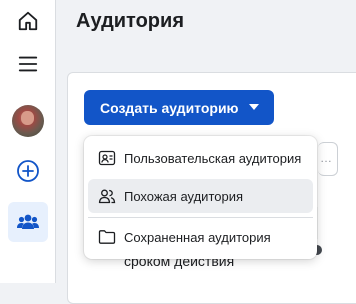 This screenshot has width=356, height=304. Describe the element at coordinates (254, 107) in the screenshot. I see `caret-down-icon` at that location.